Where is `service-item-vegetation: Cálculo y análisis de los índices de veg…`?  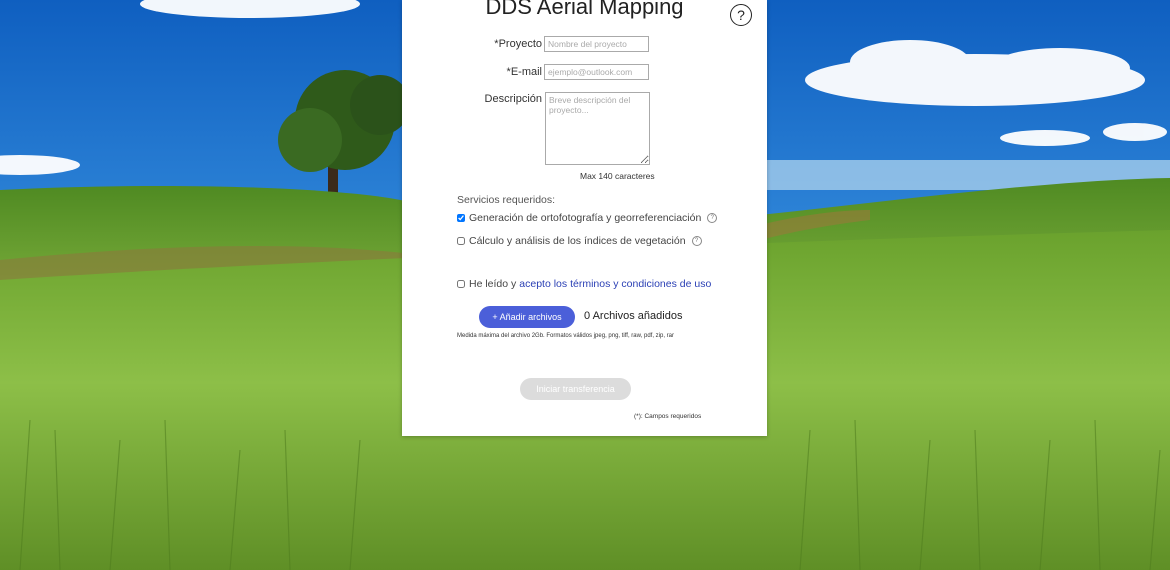 service-item-vegetation: Cálculo y análisis de los índices de veg… is located at coordinates (579, 241).